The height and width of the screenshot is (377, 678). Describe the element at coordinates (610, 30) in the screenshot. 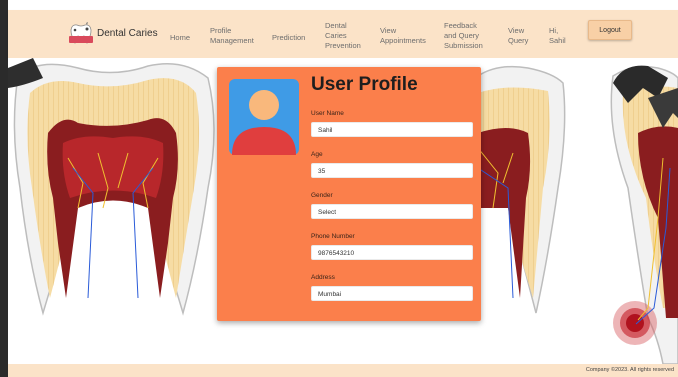

I see `logout-button: Logout` at that location.